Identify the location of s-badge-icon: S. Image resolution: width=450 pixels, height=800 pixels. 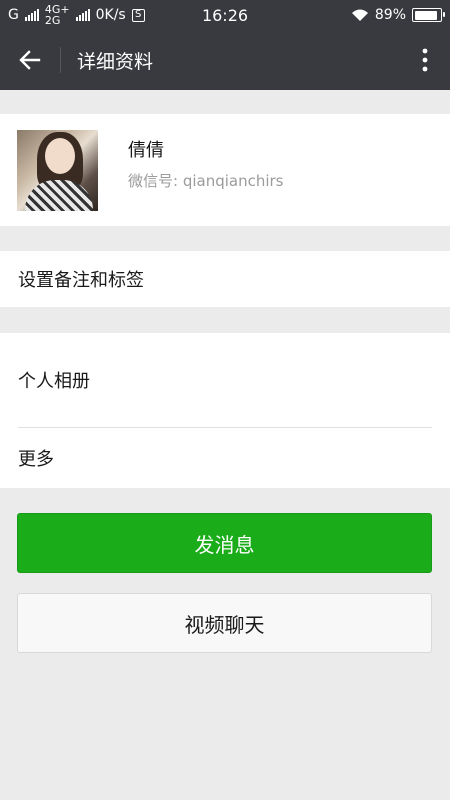
(138, 15).